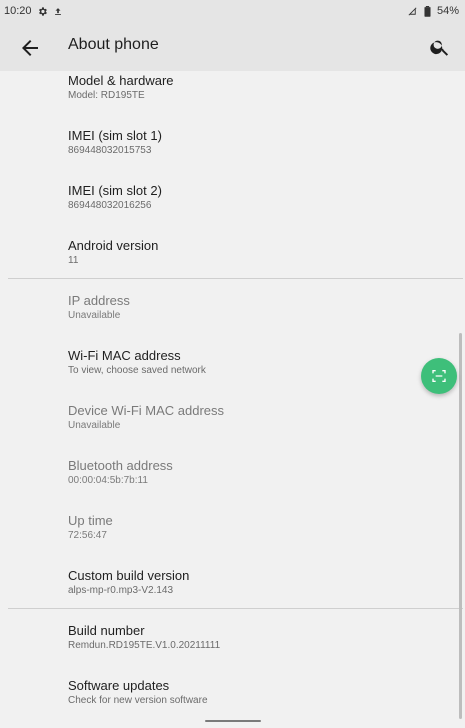  Describe the element at coordinates (232, 482) in the screenshot. I see `list-item-bluetooth-address: Bluetooth address 00:00:04:5b:7b:11` at that location.